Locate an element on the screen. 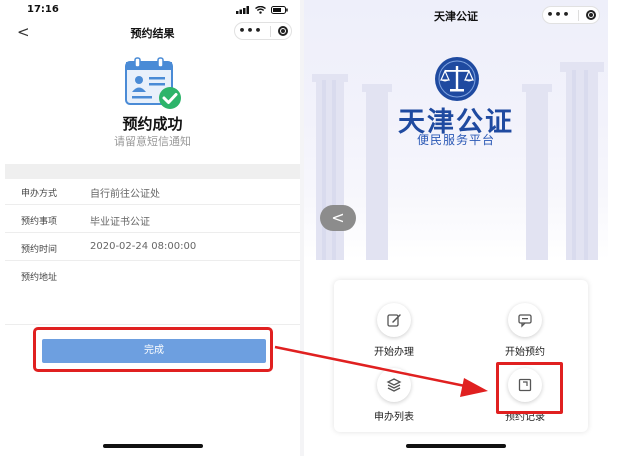 This screenshot has height=456, width=626. detail-row-address: 预约地址 is located at coordinates (152, 294).